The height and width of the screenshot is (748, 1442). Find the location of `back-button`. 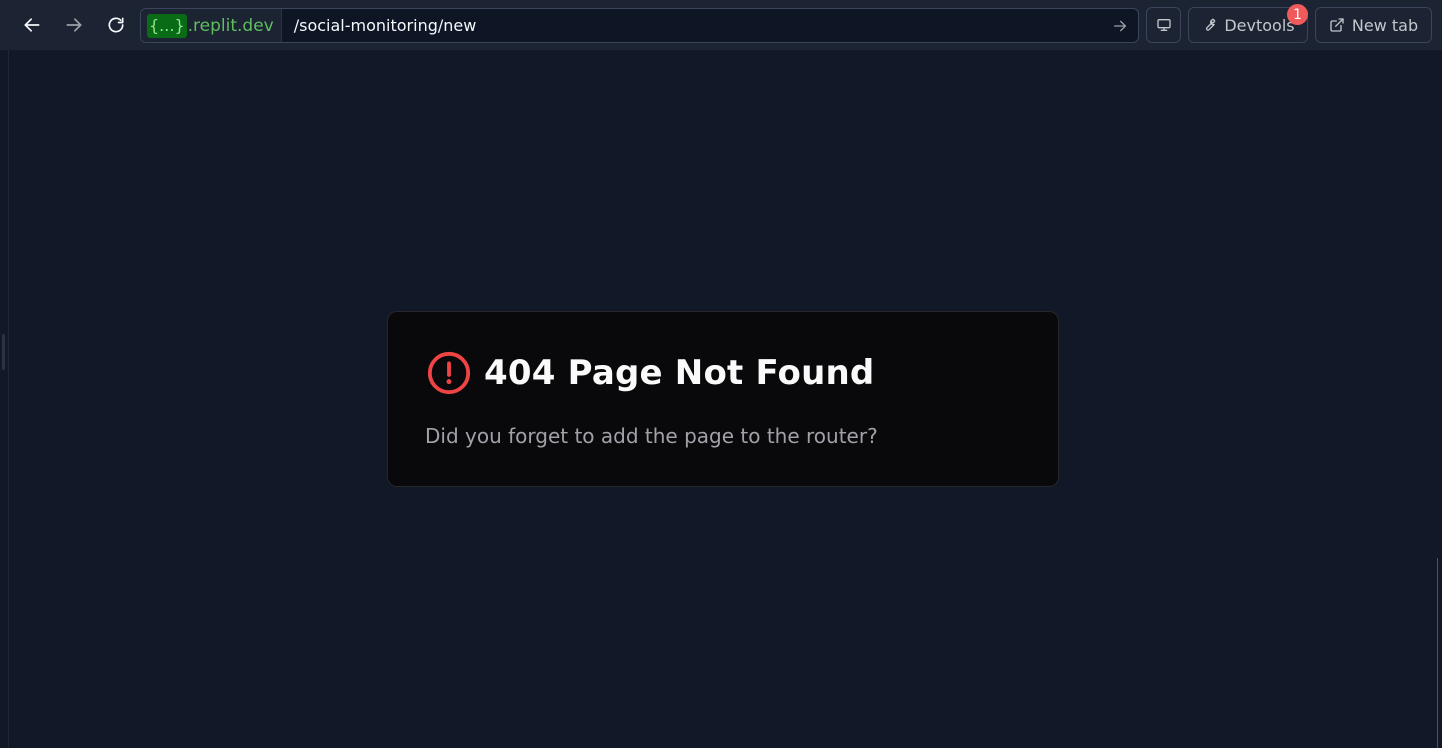

back-button is located at coordinates (32, 25).